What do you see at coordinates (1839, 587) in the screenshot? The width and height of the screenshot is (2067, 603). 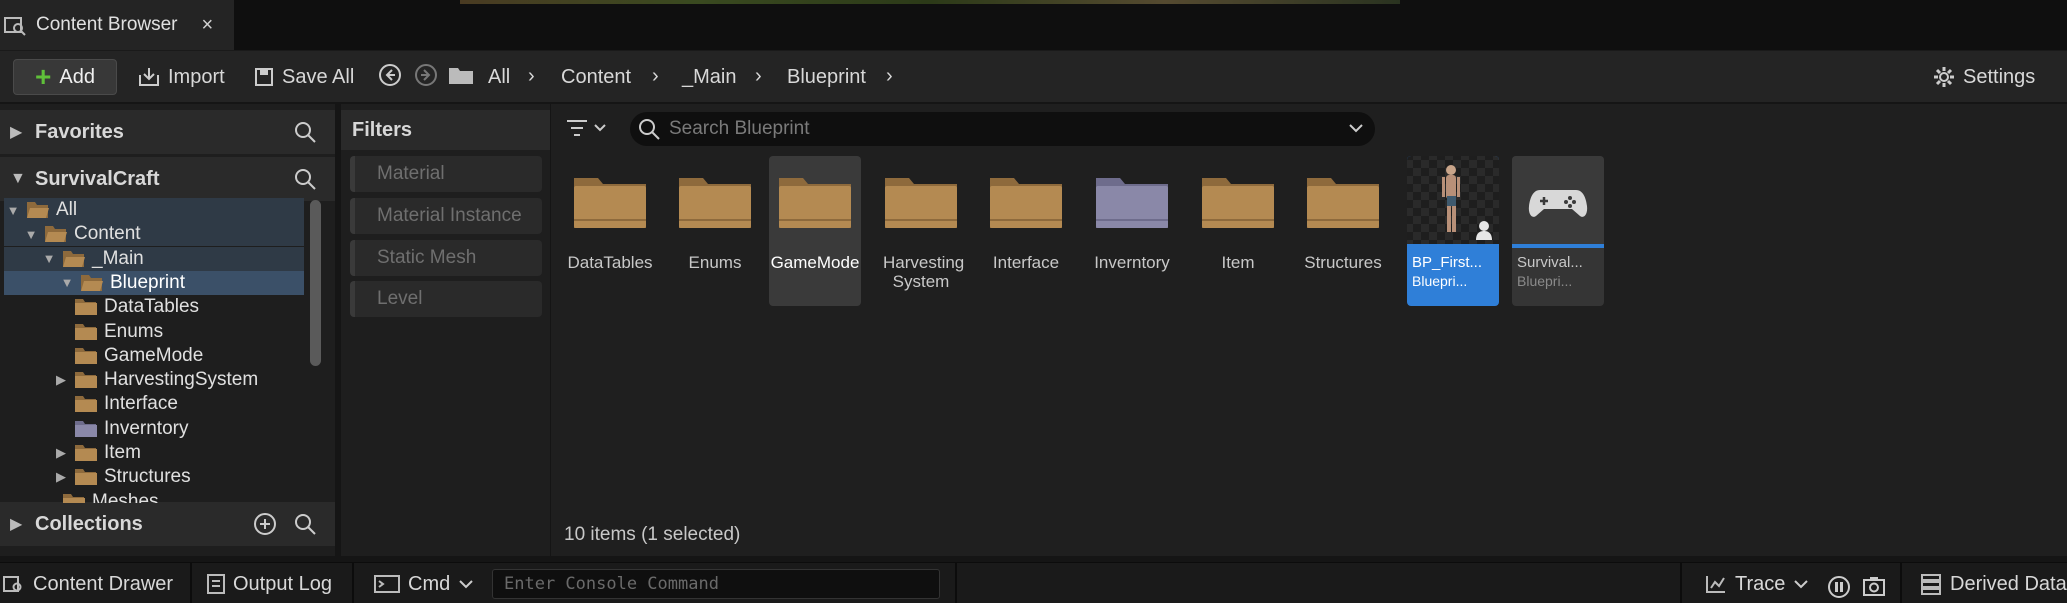 I see `record-icon` at bounding box center [1839, 587].